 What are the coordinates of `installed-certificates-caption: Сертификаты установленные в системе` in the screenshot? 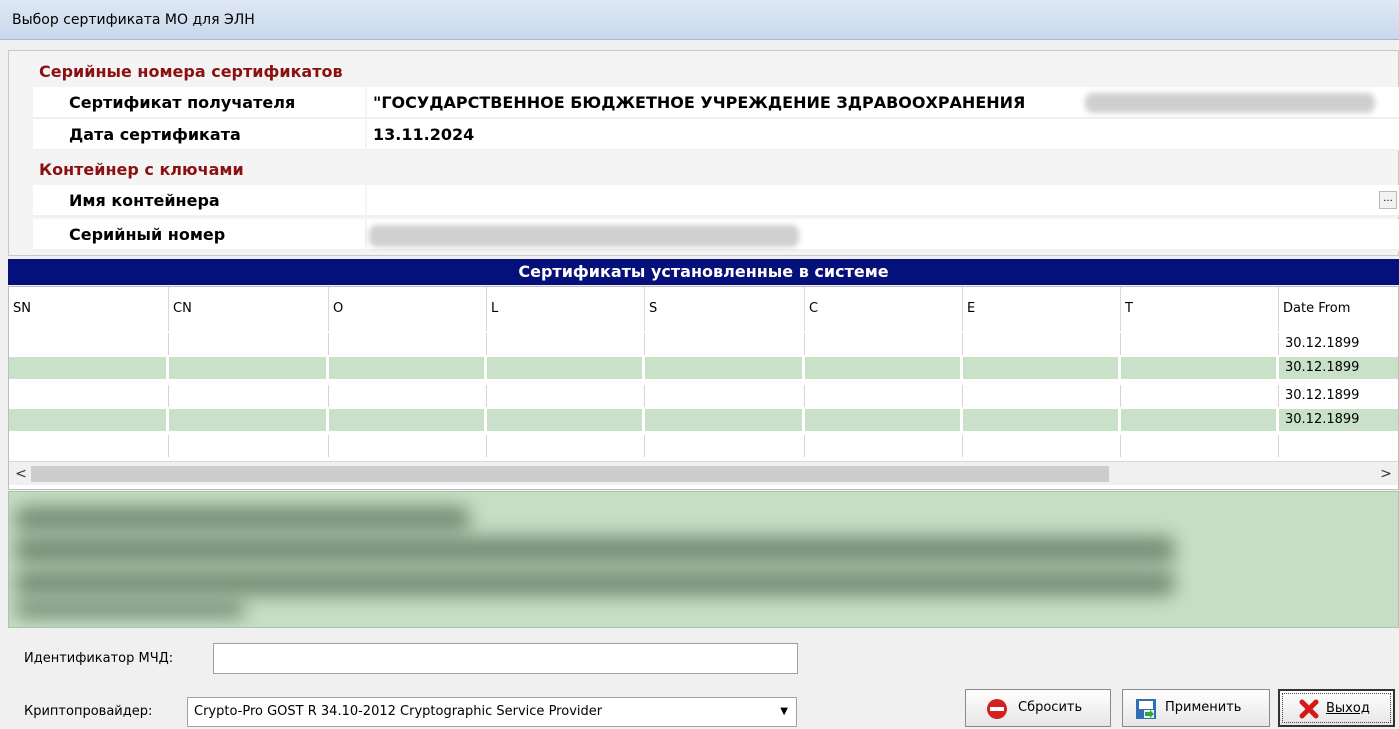 It's located at (703, 272).